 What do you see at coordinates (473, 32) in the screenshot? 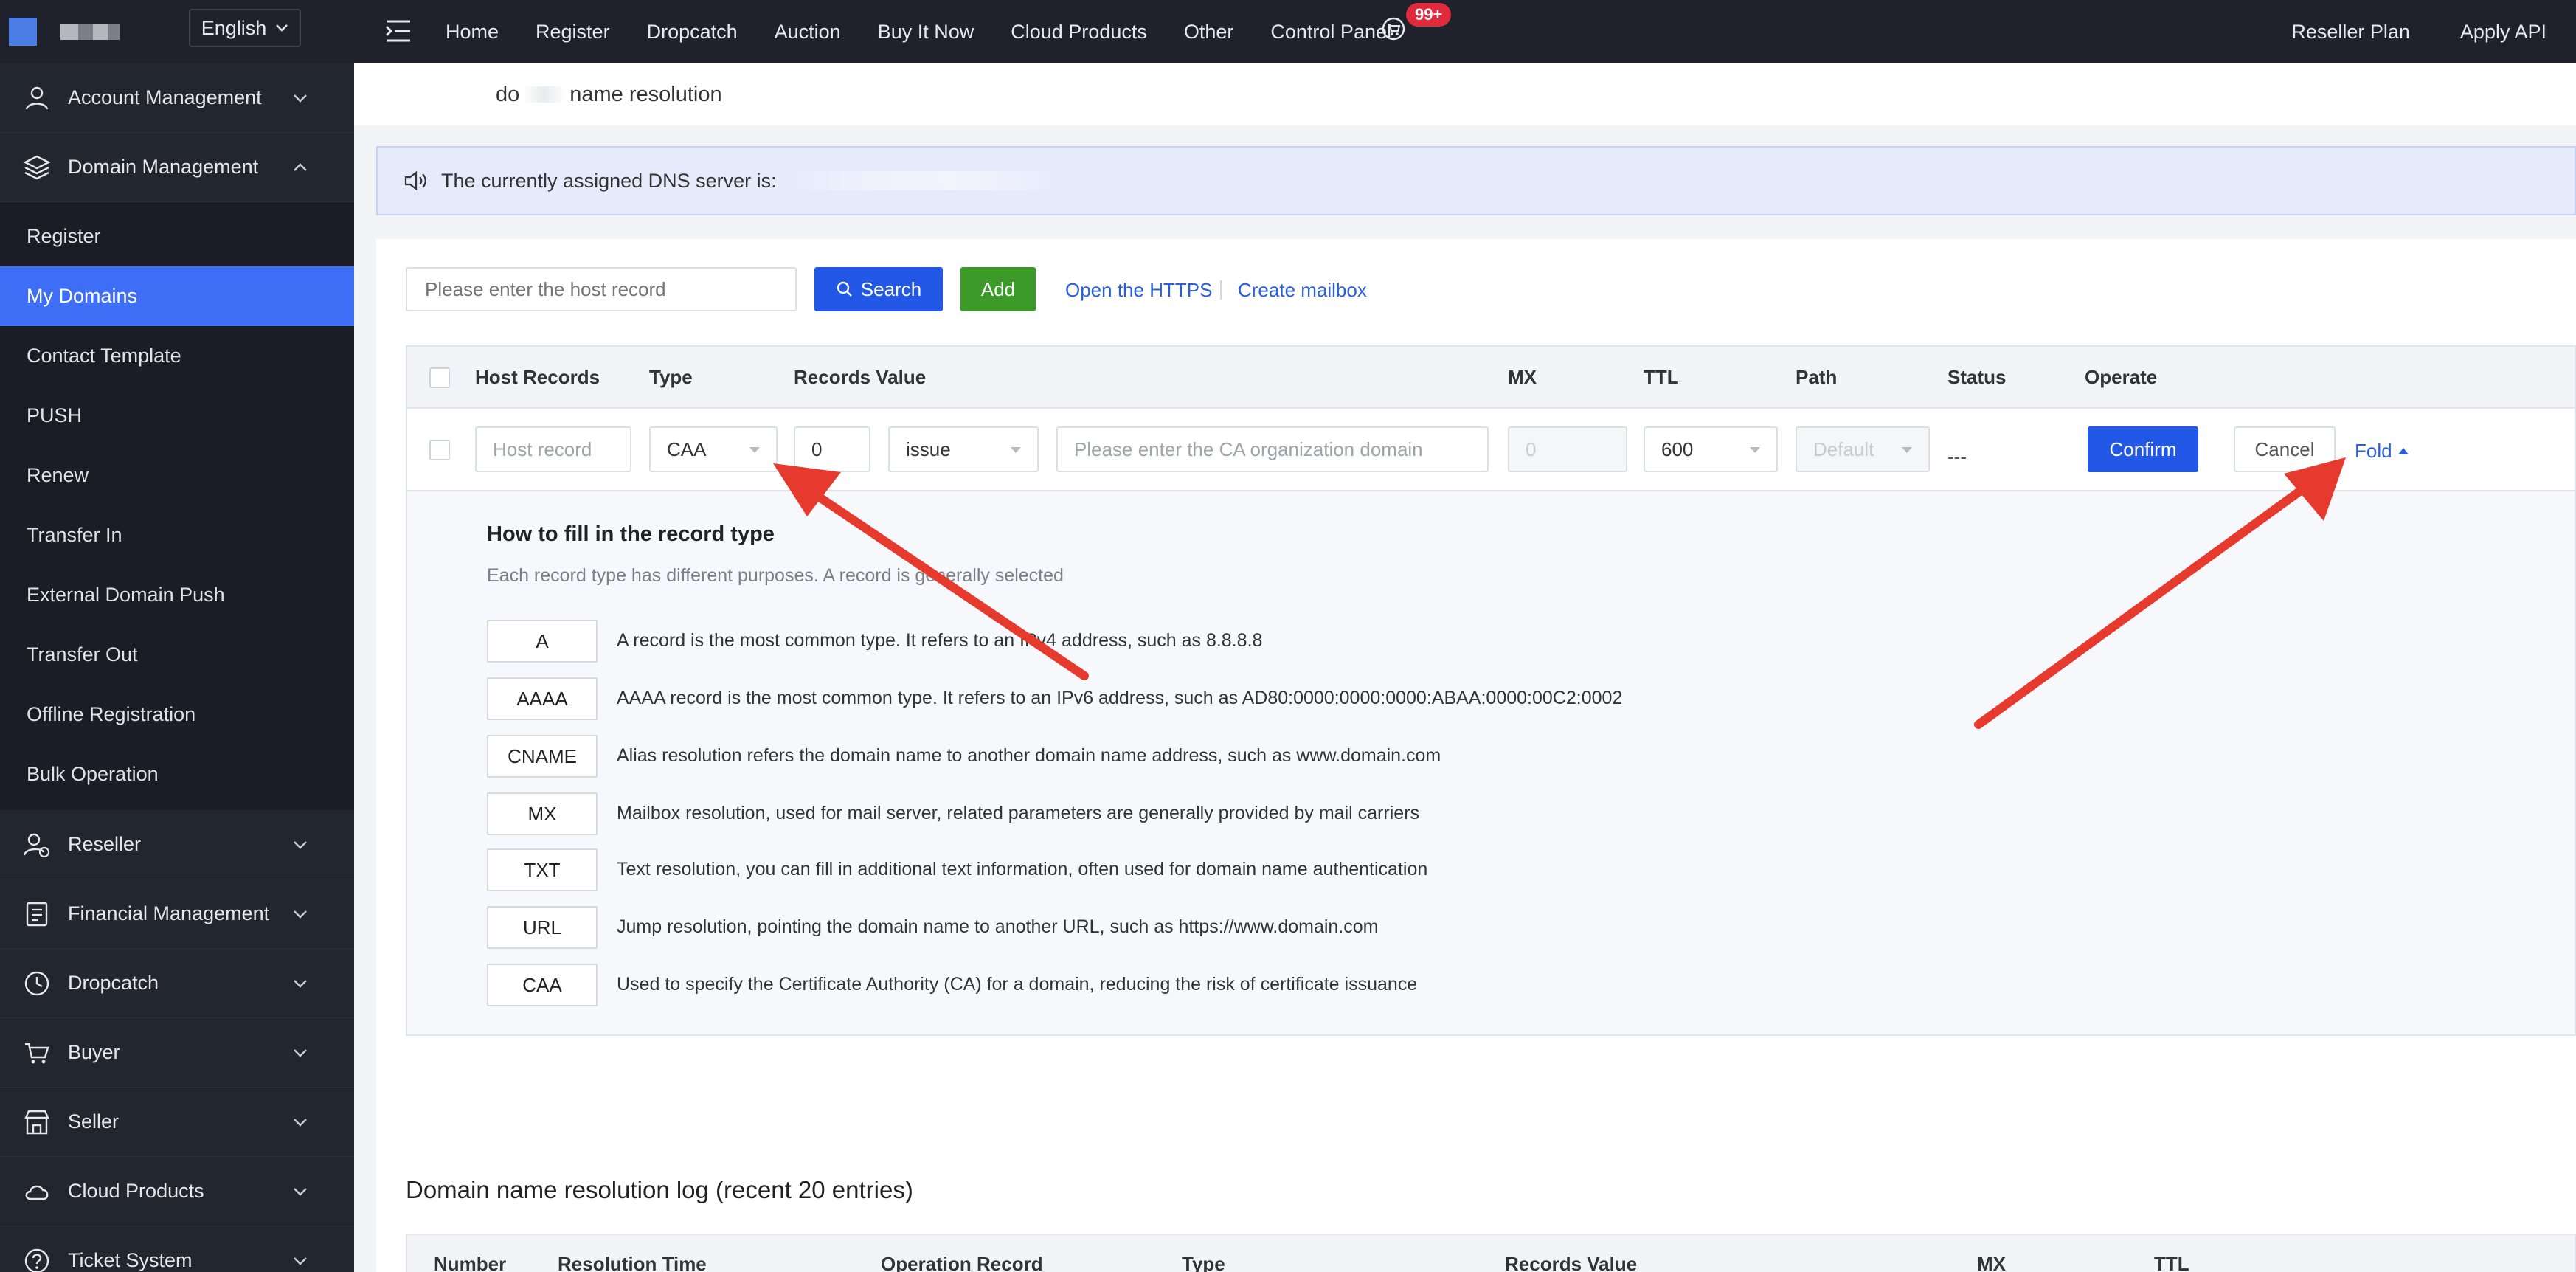
I see `nav-home: Home` at bounding box center [473, 32].